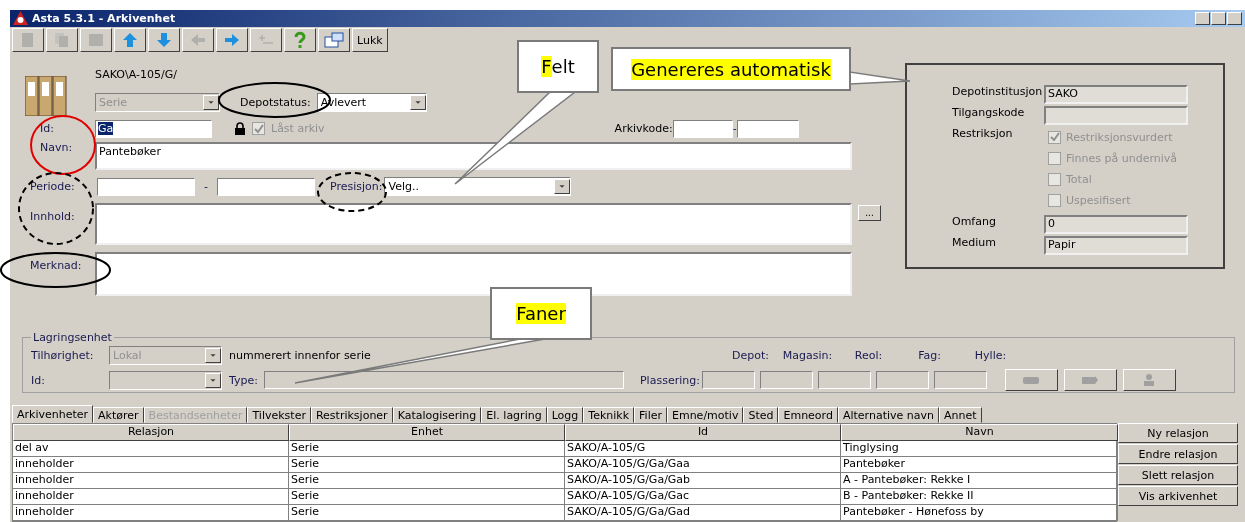 The image size is (1245, 522). What do you see at coordinates (96, 40) in the screenshot?
I see `save-icon` at bounding box center [96, 40].